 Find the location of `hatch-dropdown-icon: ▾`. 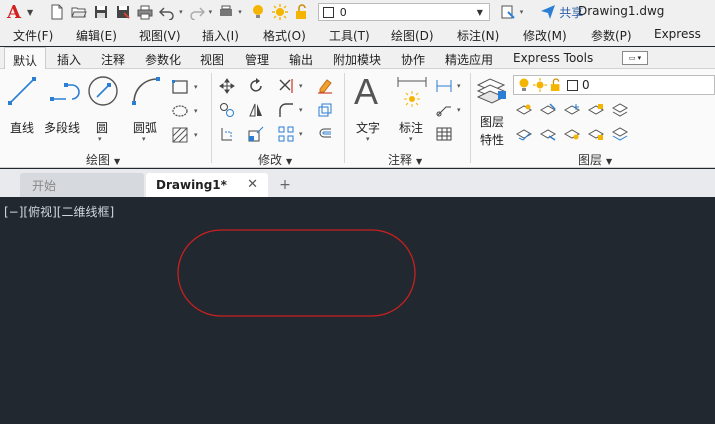

hatch-dropdown-icon: ▾ is located at coordinates (196, 135).